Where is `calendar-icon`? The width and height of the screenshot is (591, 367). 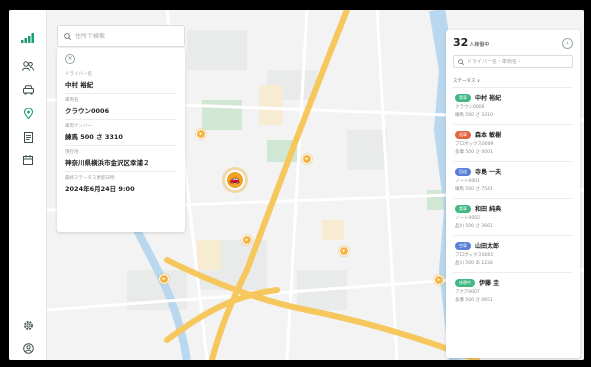 calendar-icon is located at coordinates (28, 160).